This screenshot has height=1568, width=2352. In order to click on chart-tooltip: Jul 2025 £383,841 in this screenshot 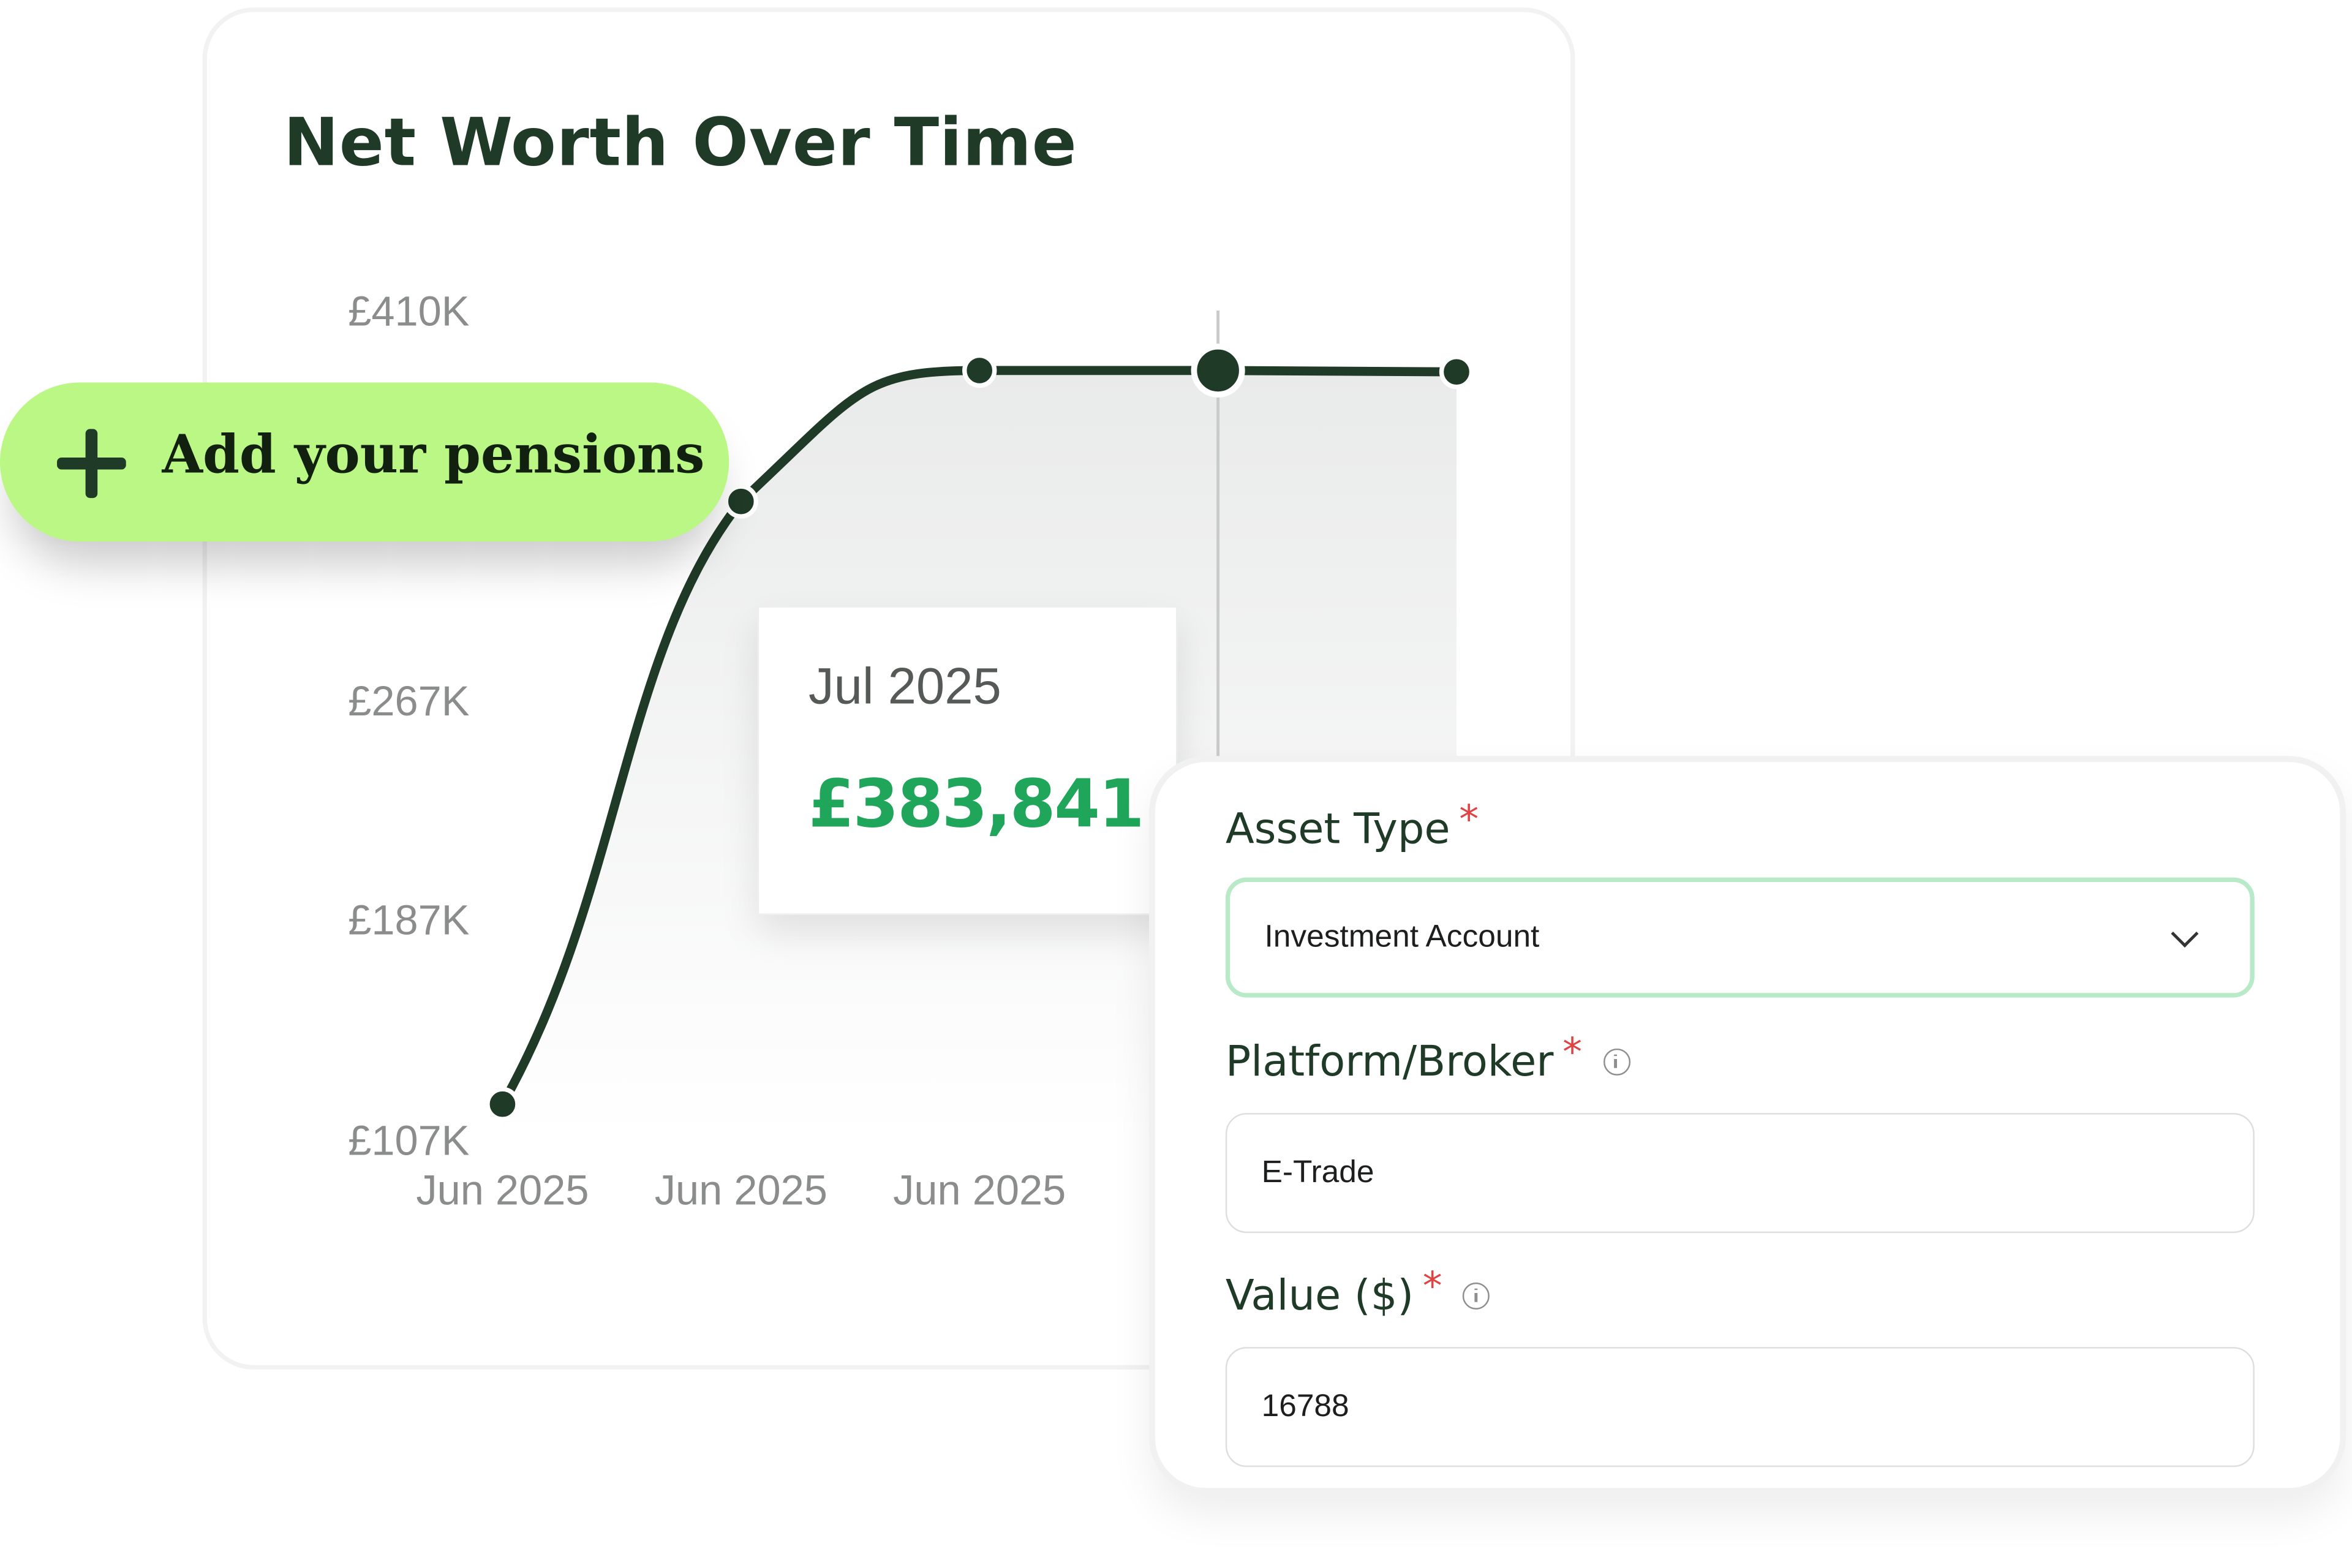, I will do `click(968, 761)`.